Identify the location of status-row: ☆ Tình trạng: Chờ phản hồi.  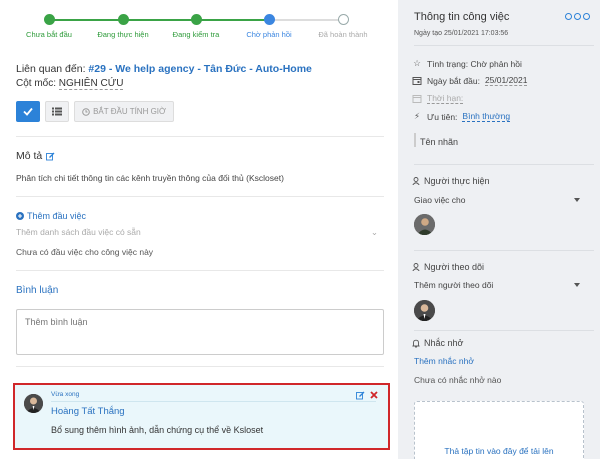
(467, 63).